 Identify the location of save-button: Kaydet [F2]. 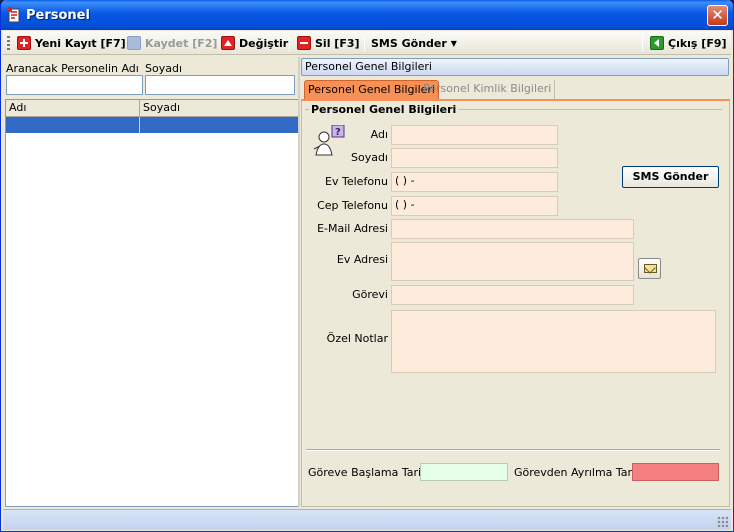
(172, 43).